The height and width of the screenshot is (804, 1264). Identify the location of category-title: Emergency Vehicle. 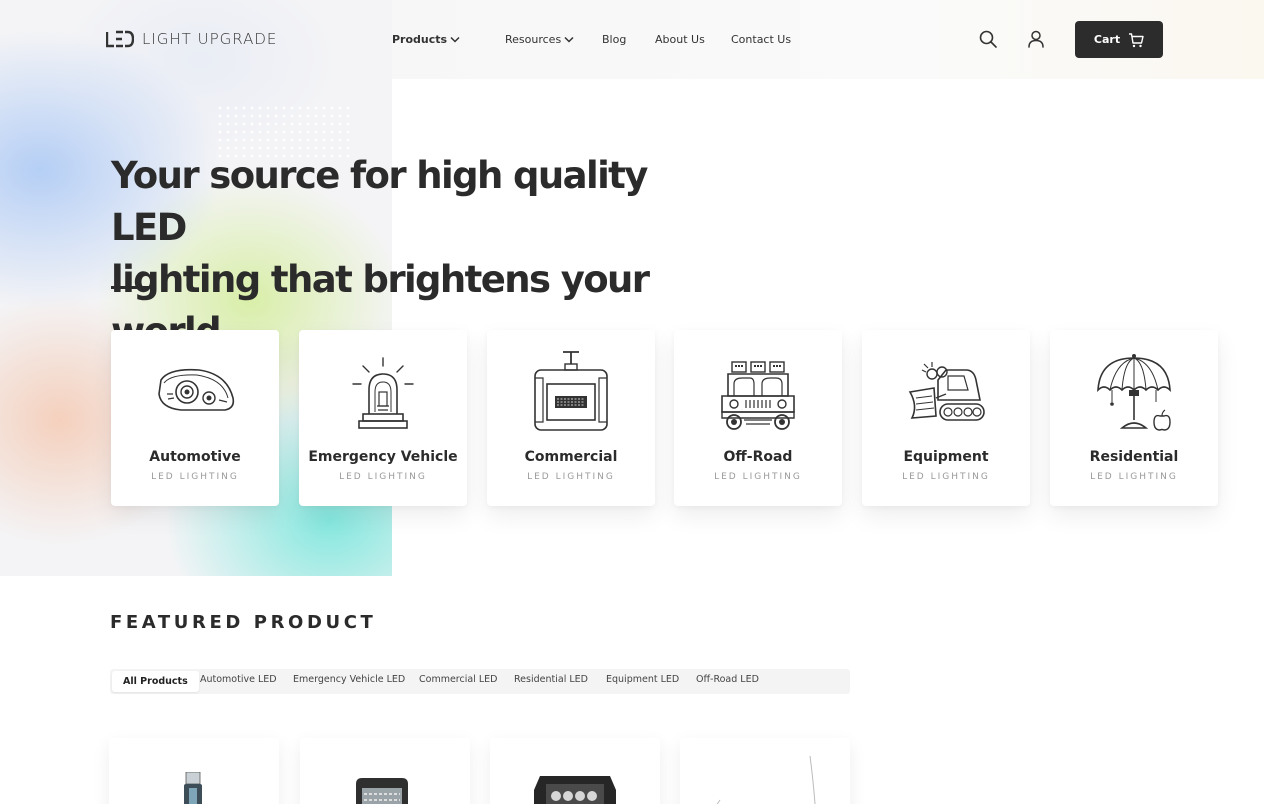
(383, 457).